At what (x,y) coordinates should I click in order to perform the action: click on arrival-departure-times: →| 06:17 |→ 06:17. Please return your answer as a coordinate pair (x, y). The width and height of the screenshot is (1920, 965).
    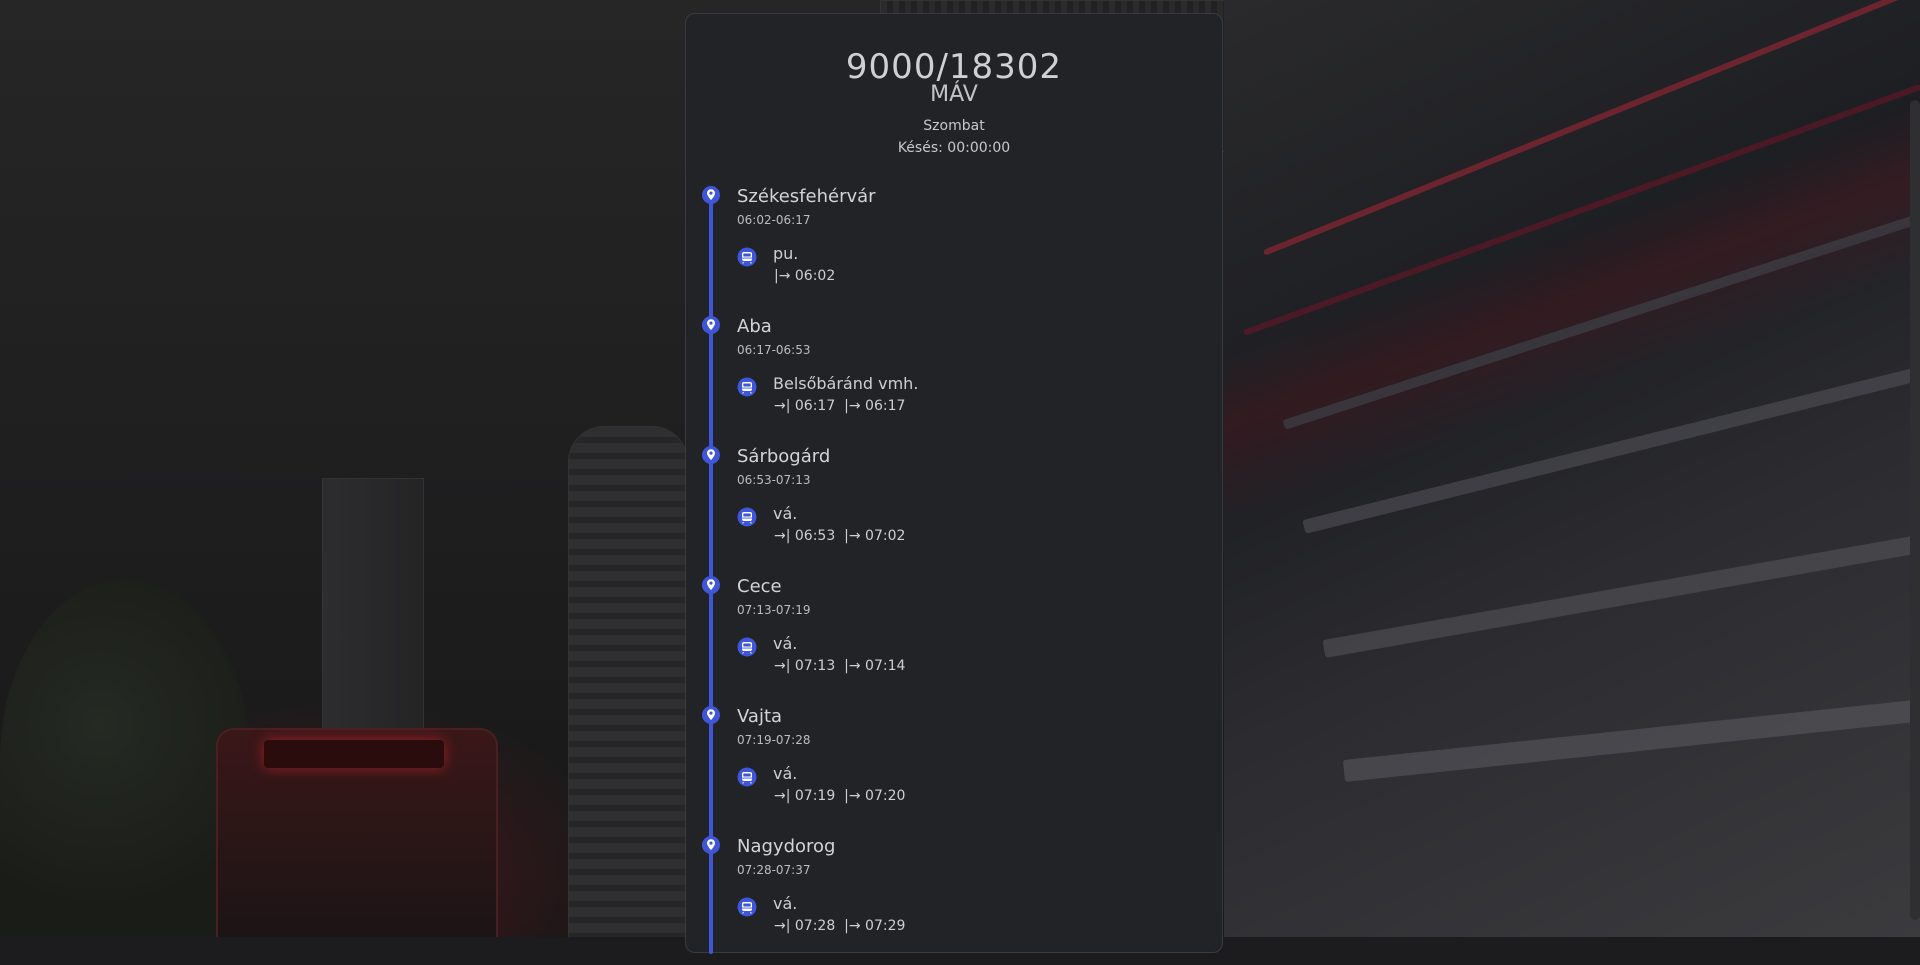
    Looking at the image, I should click on (840, 406).